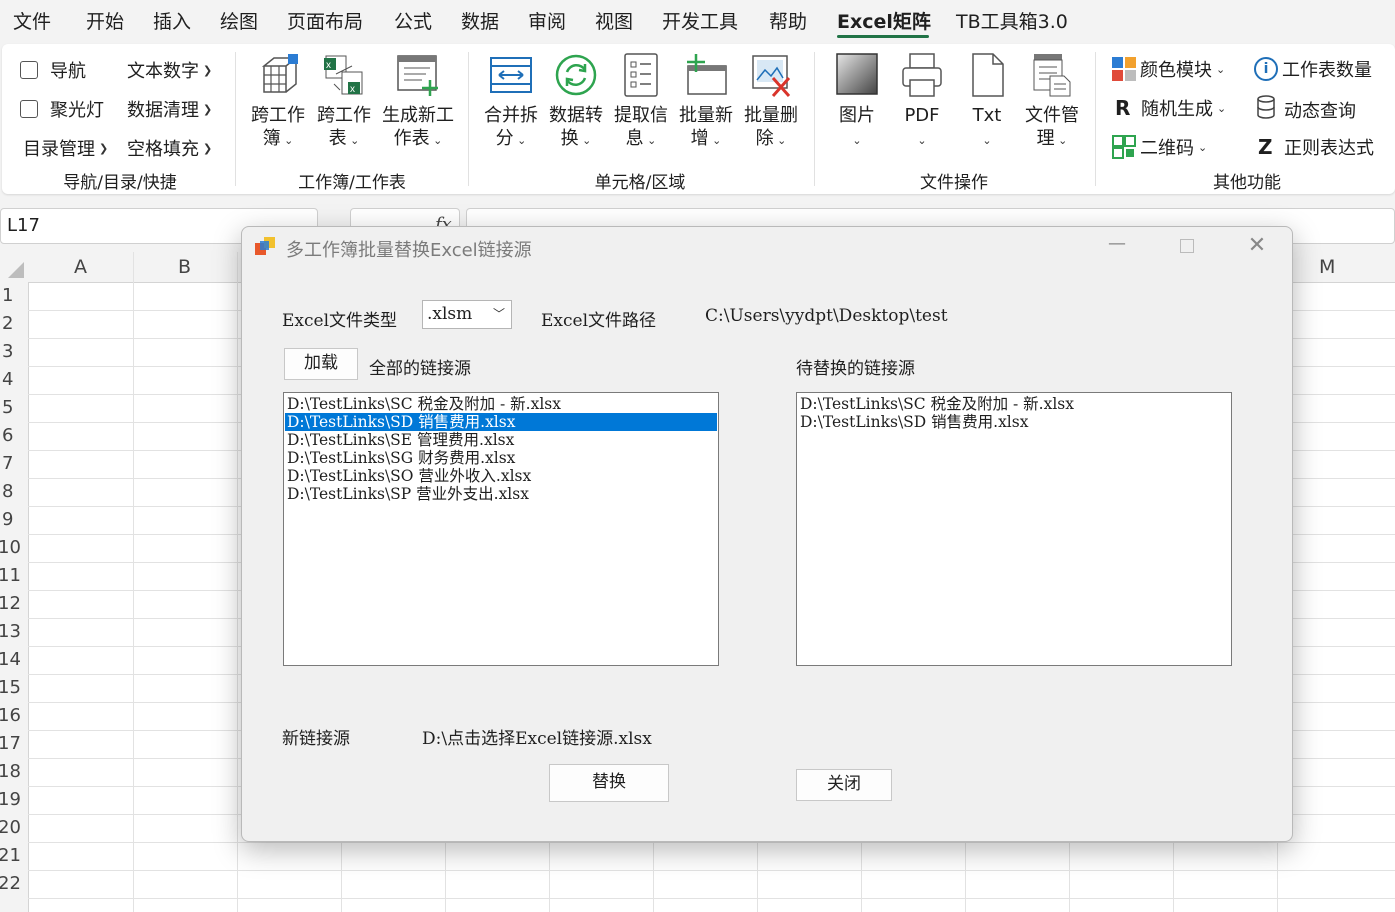  What do you see at coordinates (1014, 422) in the screenshot?
I see `list-item: D:\TestLinks\SD 销售费用.xlsx` at bounding box center [1014, 422].